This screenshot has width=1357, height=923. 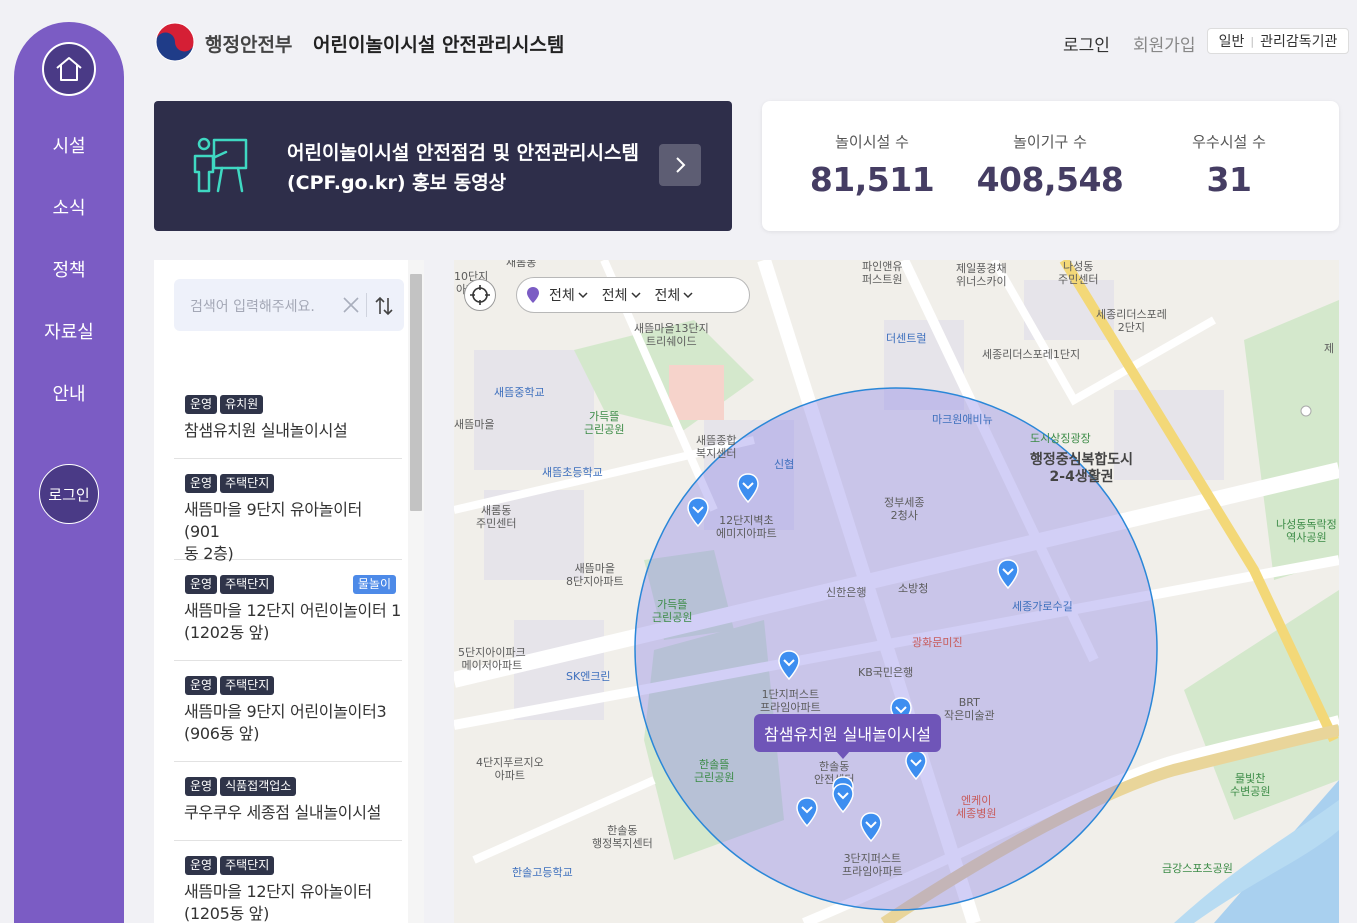 I want to click on stat-label: 놀이시설 수, so click(x=872, y=142).